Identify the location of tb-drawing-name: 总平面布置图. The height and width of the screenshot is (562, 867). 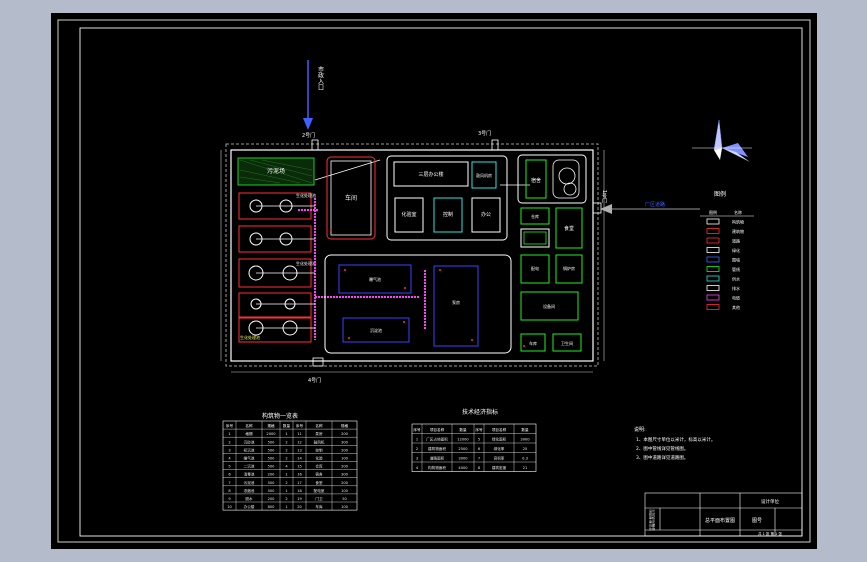
(720, 520).